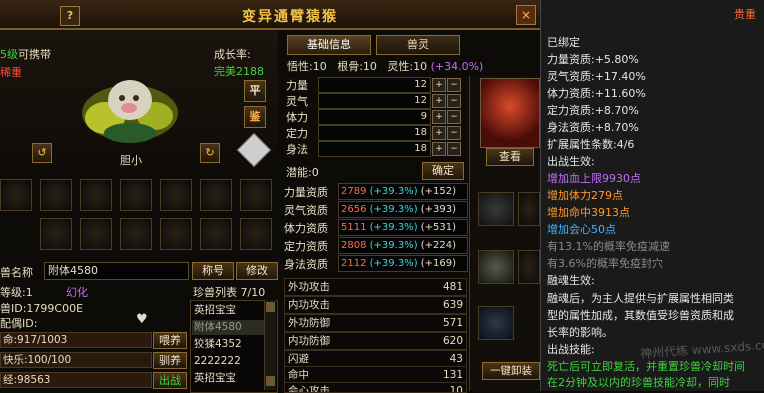  Describe the element at coordinates (591, 144) in the screenshot. I see `tooltip-line: 扩展属性条数:4/6` at that location.